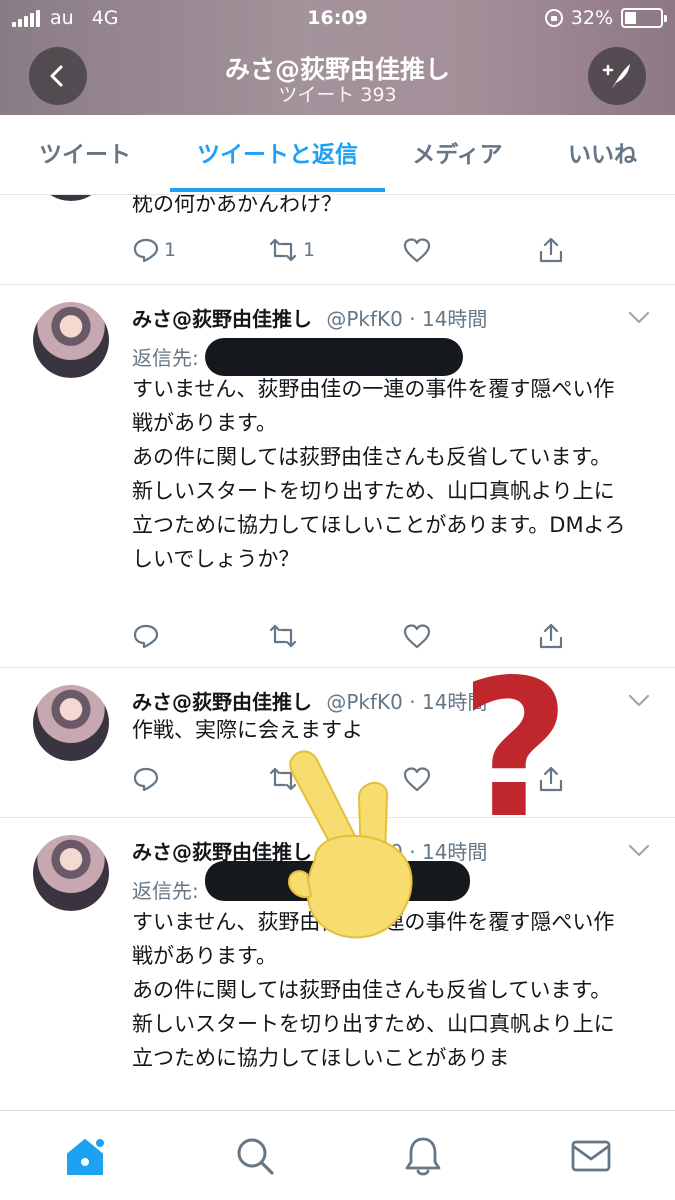  I want to click on search-icon, so click(255, 1156).